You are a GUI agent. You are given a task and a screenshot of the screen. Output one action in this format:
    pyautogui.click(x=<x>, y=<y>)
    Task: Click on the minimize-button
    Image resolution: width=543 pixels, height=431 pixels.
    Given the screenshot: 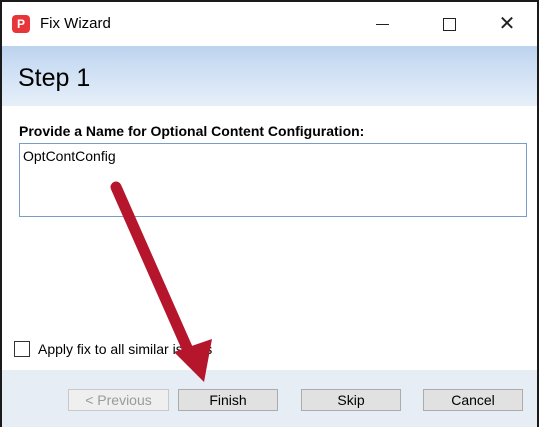 What is the action you would take?
    pyautogui.click(x=383, y=24)
    